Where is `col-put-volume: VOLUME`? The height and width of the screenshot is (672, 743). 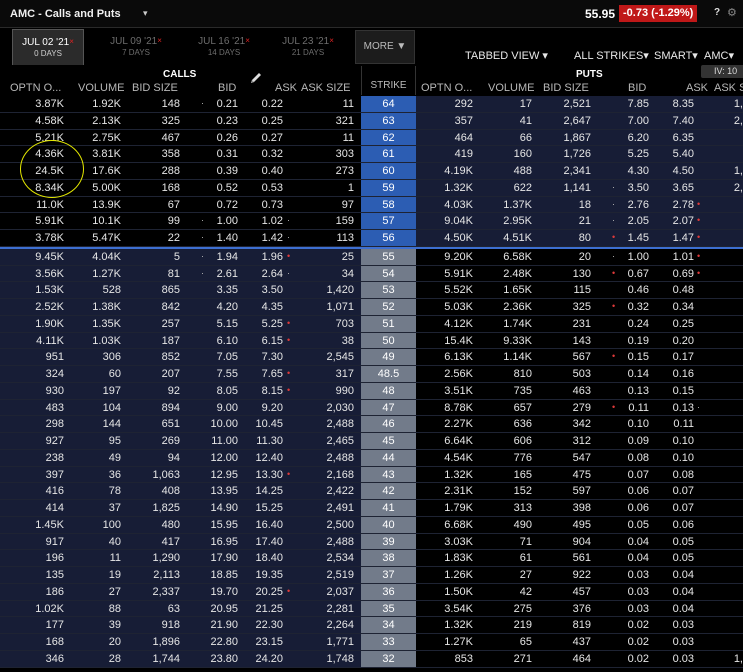
col-put-volume: VOLUME is located at coordinates (511, 88).